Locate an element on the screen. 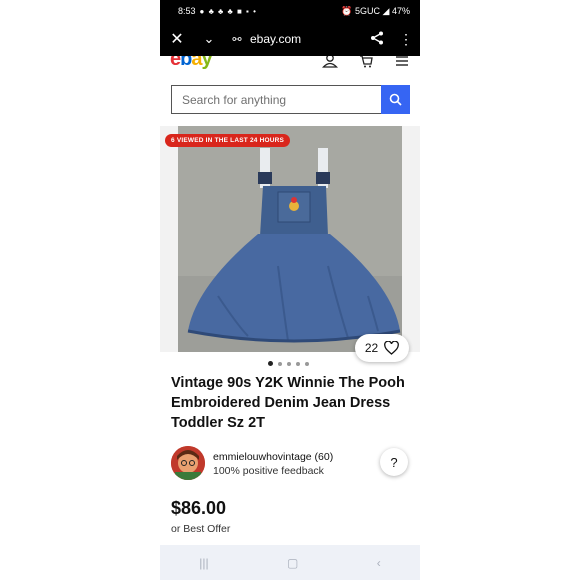  menu-icon is located at coordinates (402, 63).